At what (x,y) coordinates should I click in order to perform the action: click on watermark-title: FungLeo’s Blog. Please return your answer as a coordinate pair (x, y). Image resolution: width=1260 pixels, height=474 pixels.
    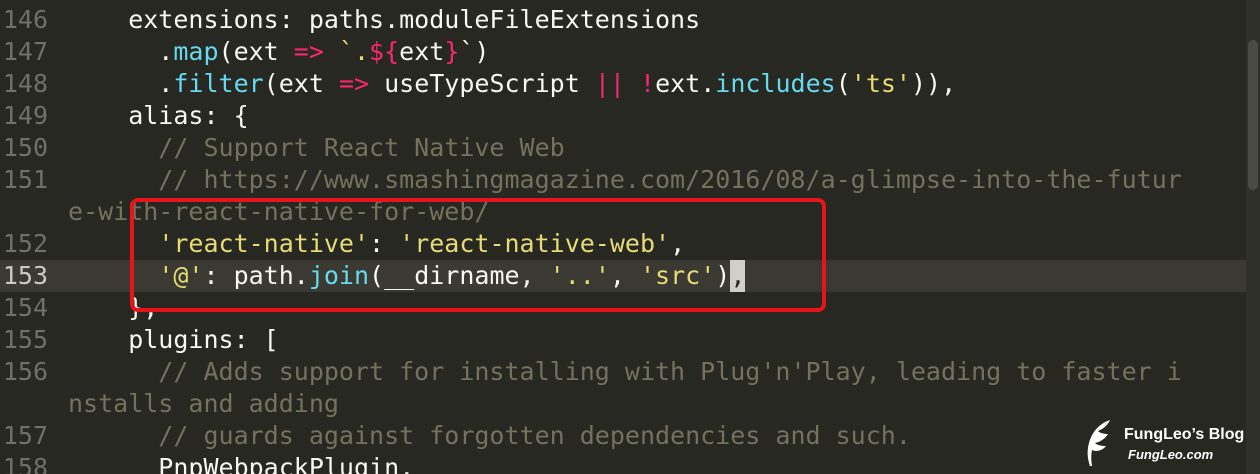
    Looking at the image, I should click on (1184, 434).